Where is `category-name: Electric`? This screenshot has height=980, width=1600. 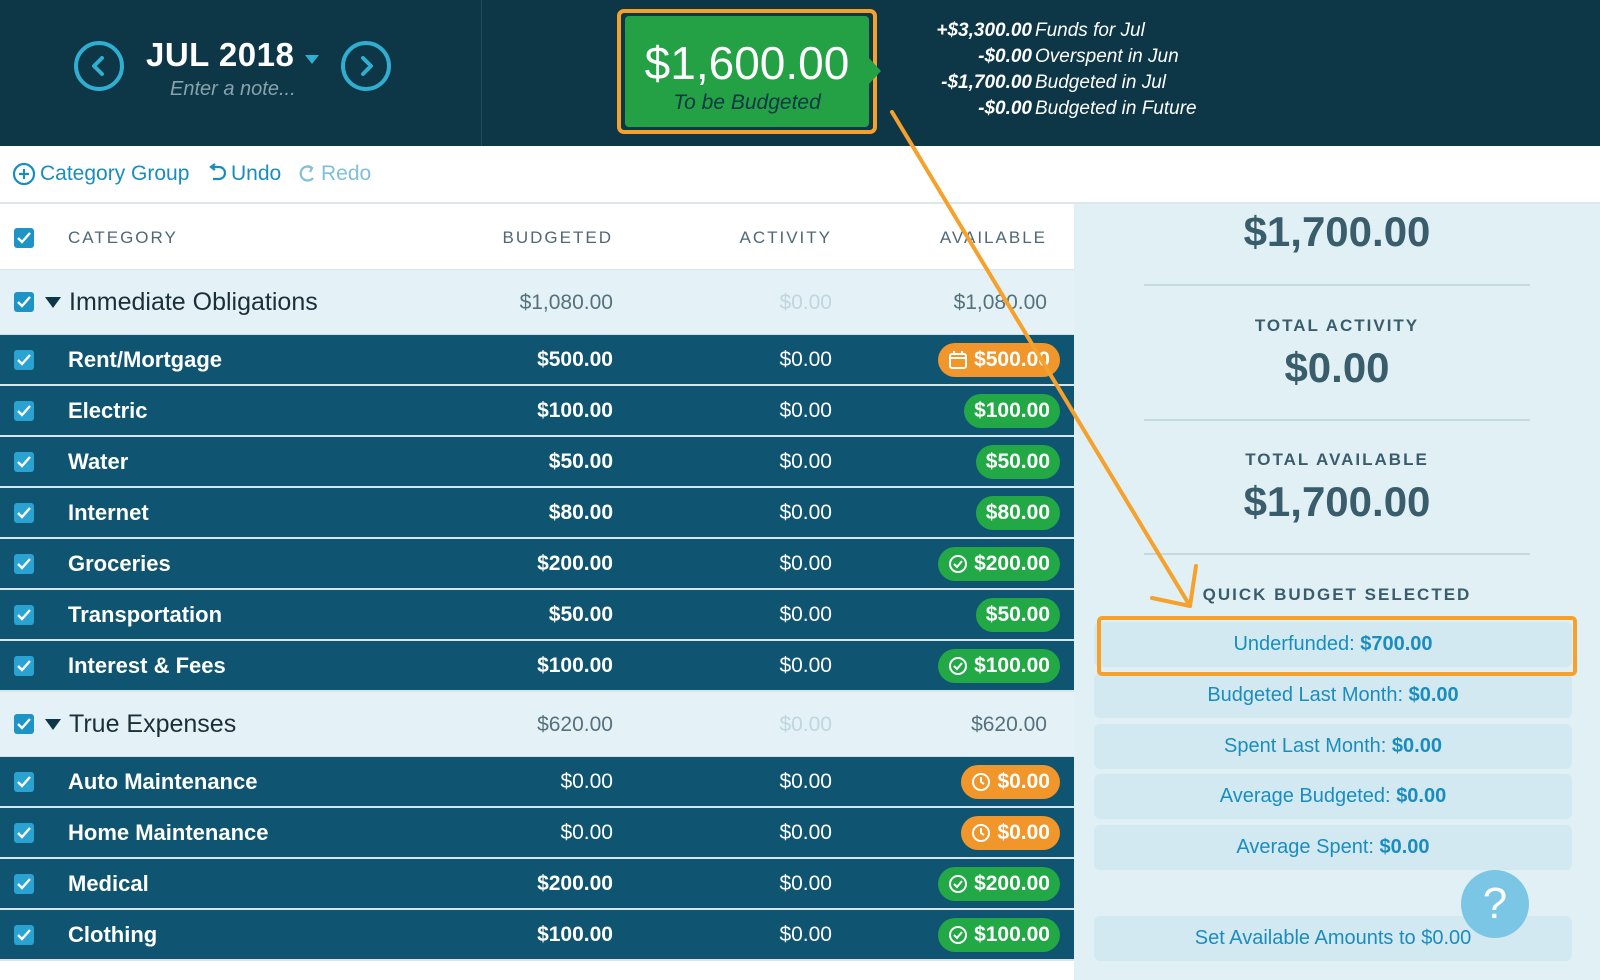 category-name: Electric is located at coordinates (108, 411).